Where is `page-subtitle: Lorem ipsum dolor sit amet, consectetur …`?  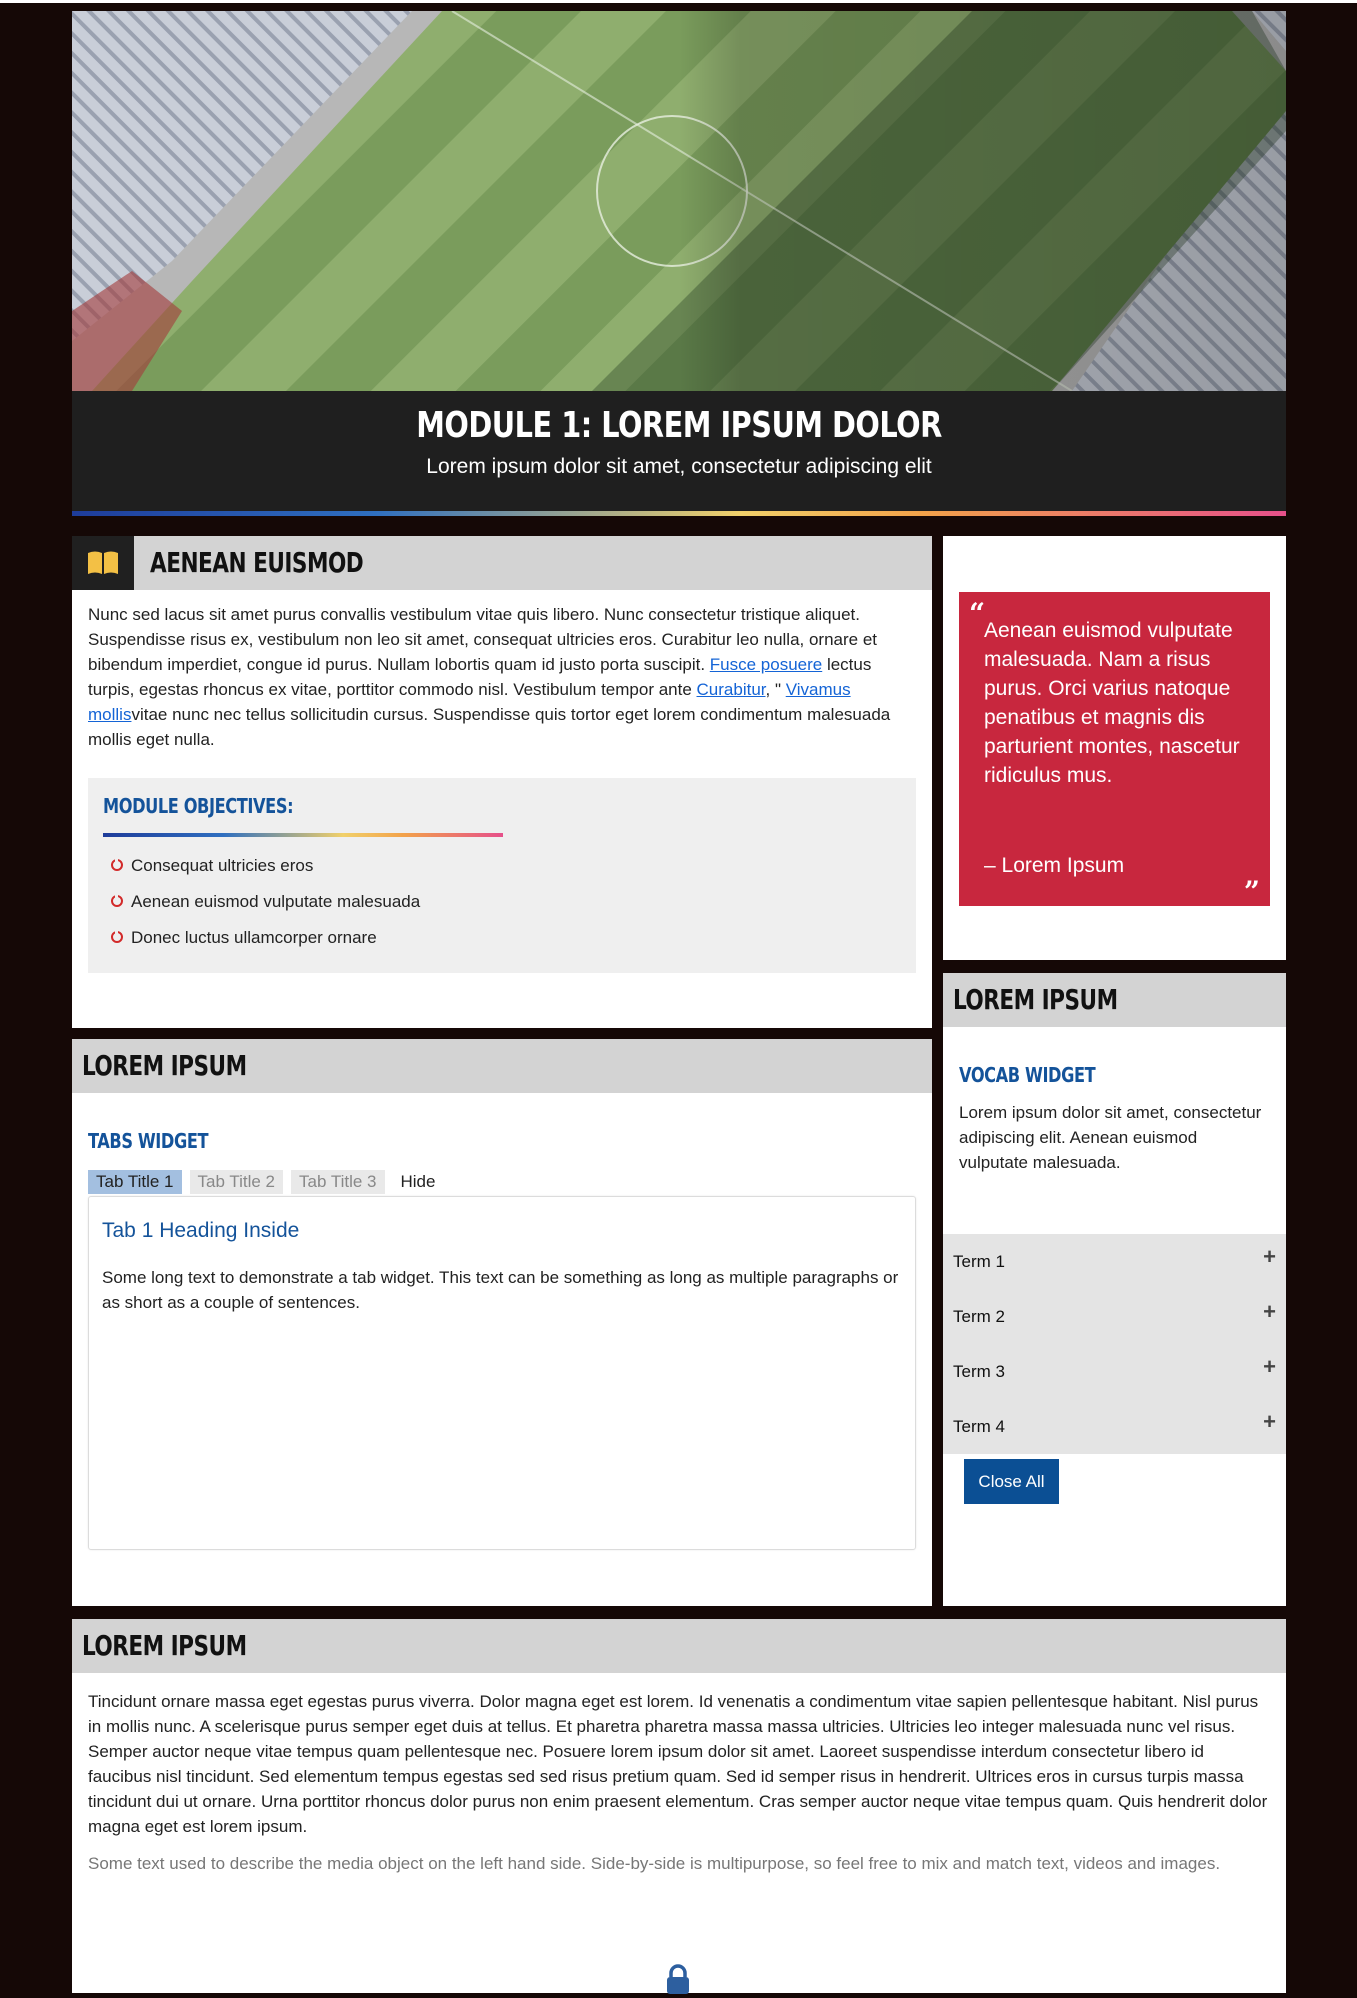 page-subtitle: Lorem ipsum dolor sit amet, consectetur … is located at coordinates (679, 466).